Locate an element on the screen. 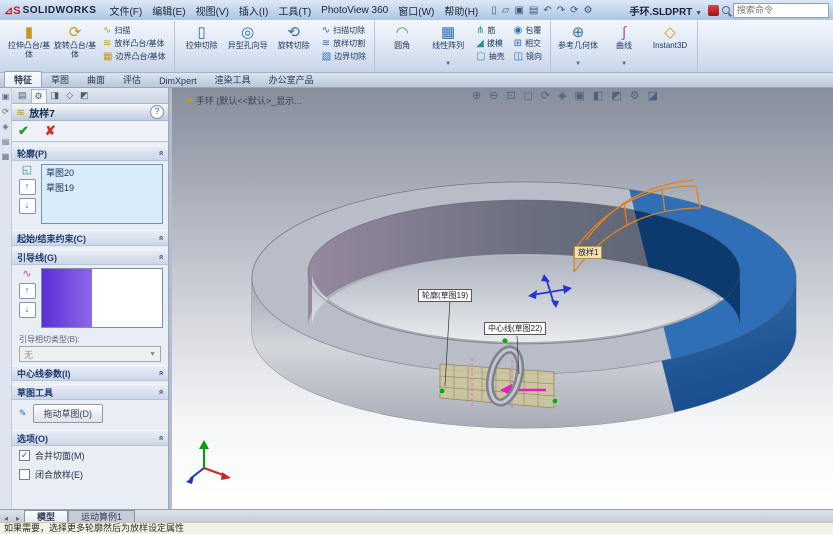 Image resolution: width=833 pixels, height=534 pixels. rebuild-icon: ⟳ is located at coordinates (574, 10).